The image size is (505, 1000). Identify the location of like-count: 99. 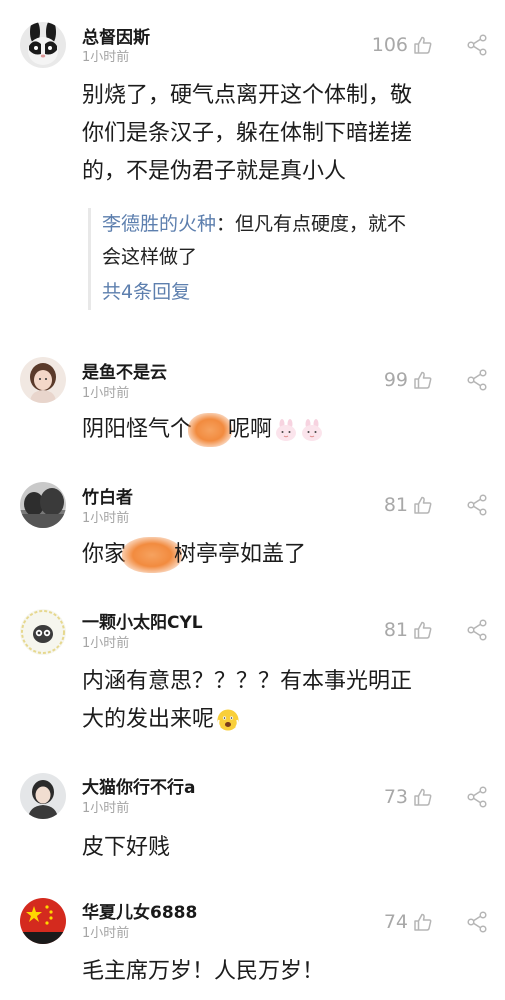
(395, 380).